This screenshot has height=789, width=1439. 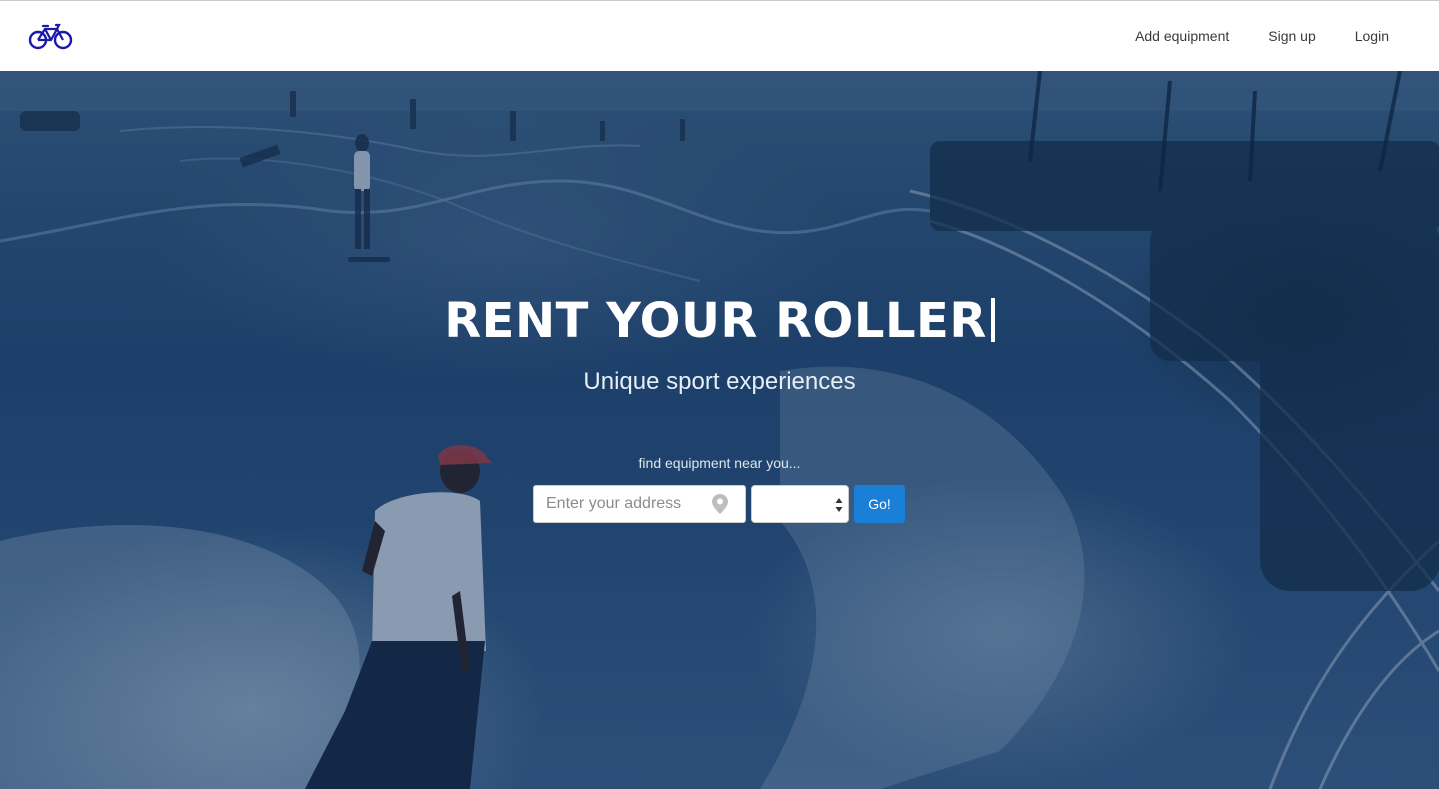 What do you see at coordinates (639, 504) in the screenshot?
I see `address-field-wrapper` at bounding box center [639, 504].